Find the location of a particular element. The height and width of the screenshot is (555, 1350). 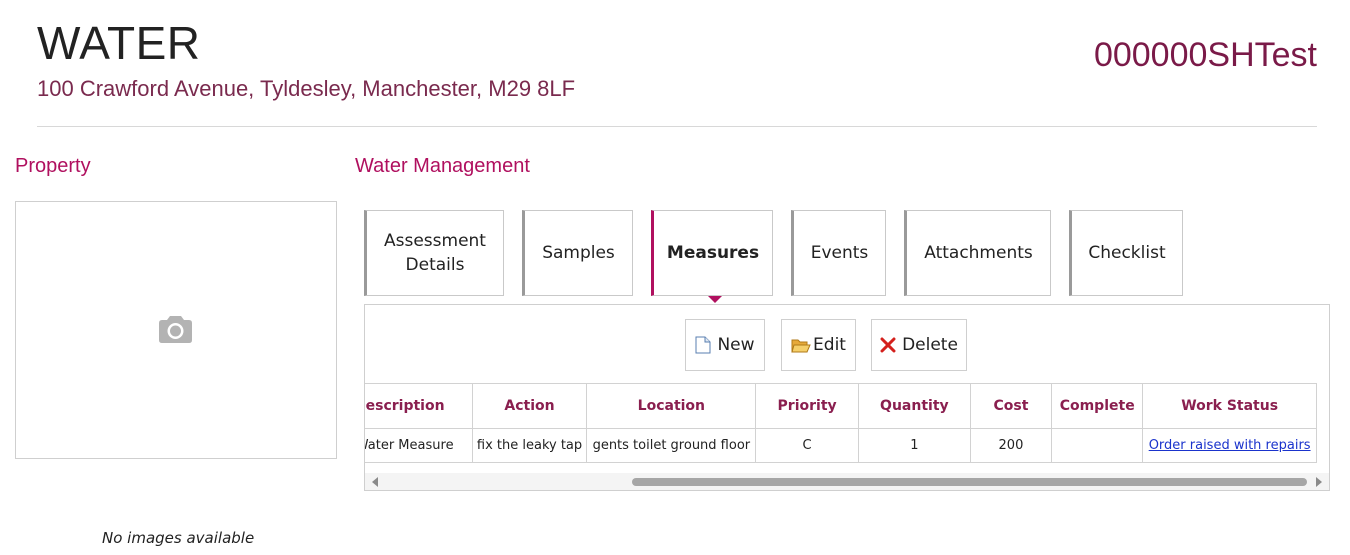

column-header-action: Action is located at coordinates (529, 406).